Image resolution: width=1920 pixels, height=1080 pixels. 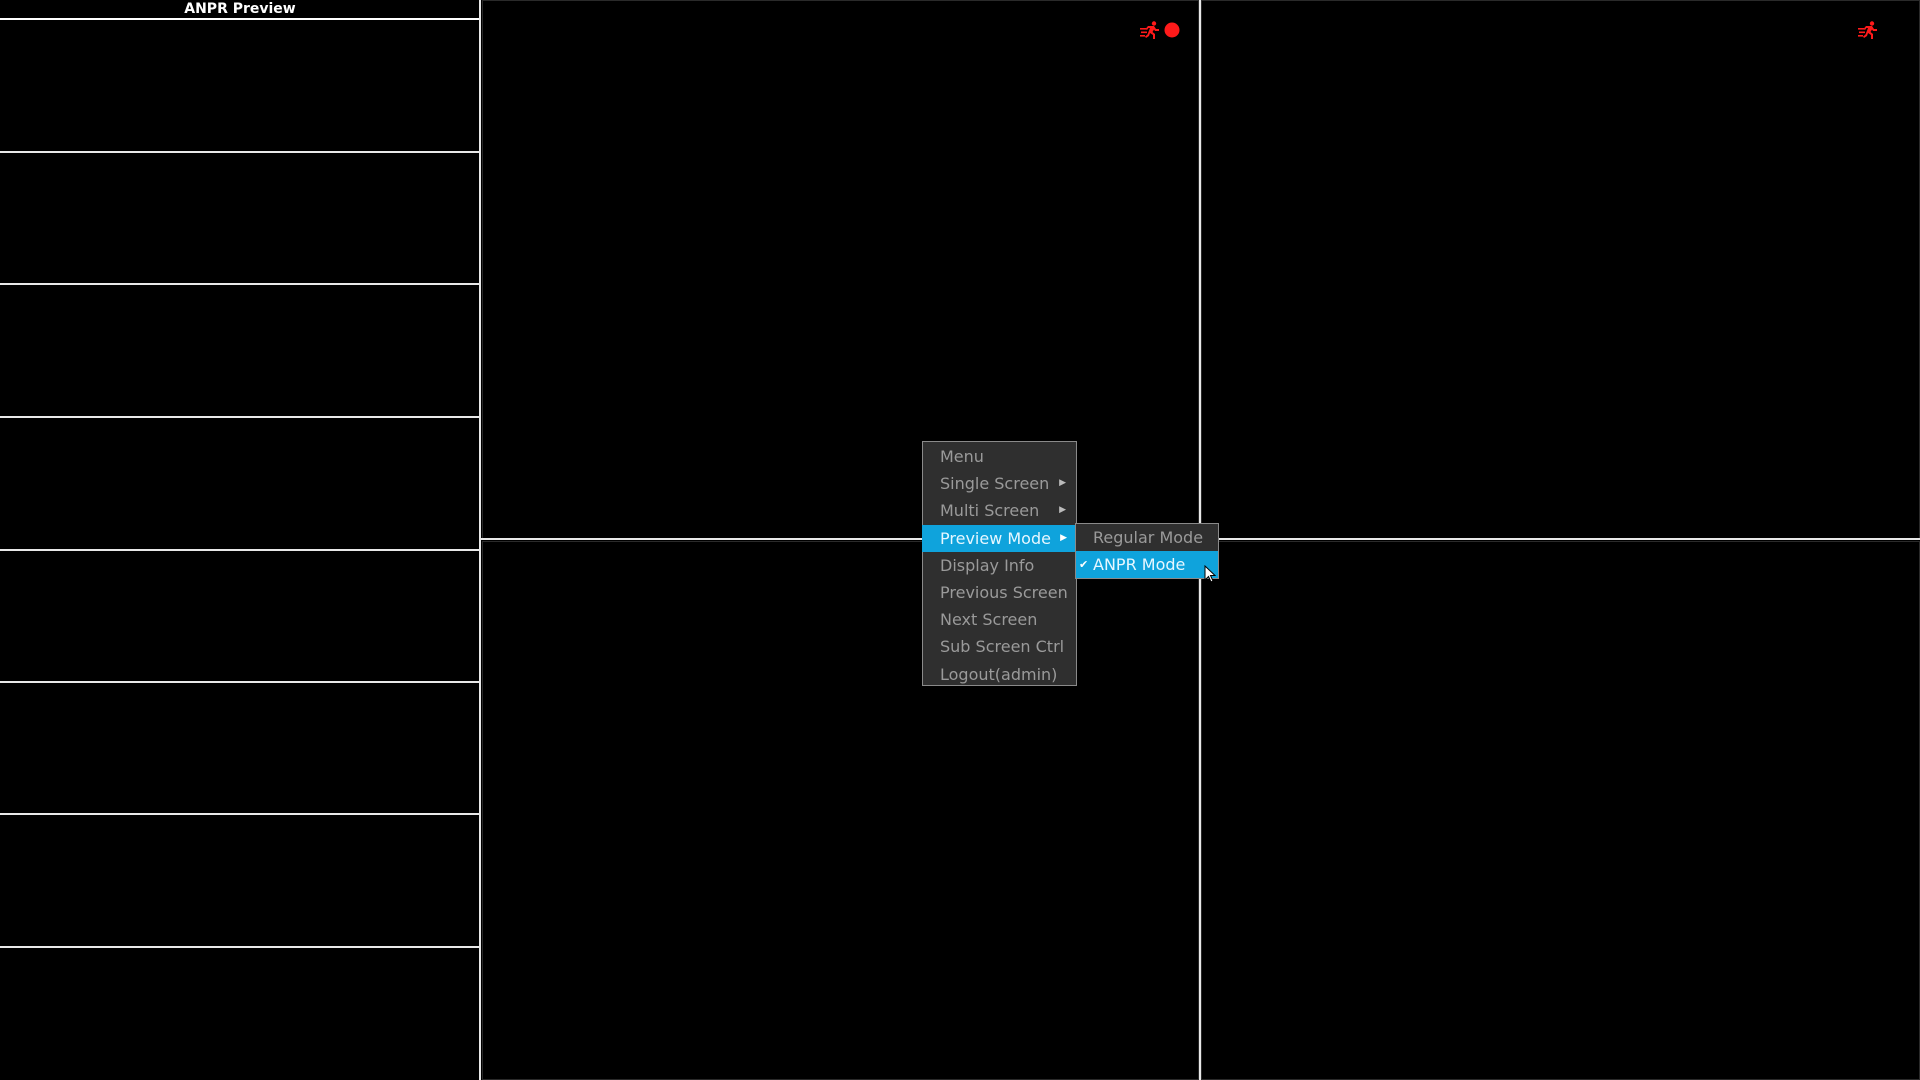 I want to click on menu-item-label: Logout(admin), so click(x=999, y=674).